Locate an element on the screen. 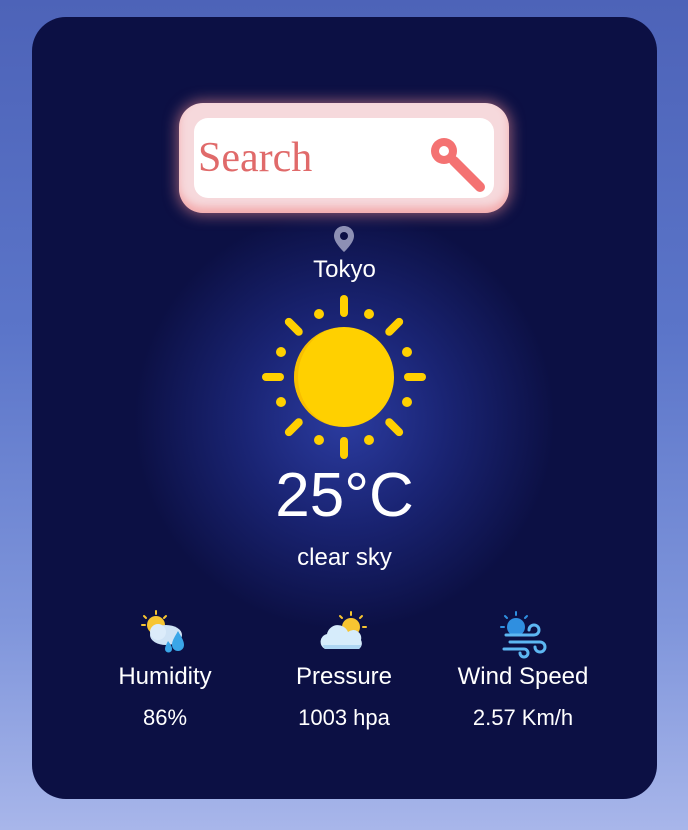 This screenshot has height=830, width=688. wind-speed-value: 2.57 Km/h is located at coordinates (523, 717).